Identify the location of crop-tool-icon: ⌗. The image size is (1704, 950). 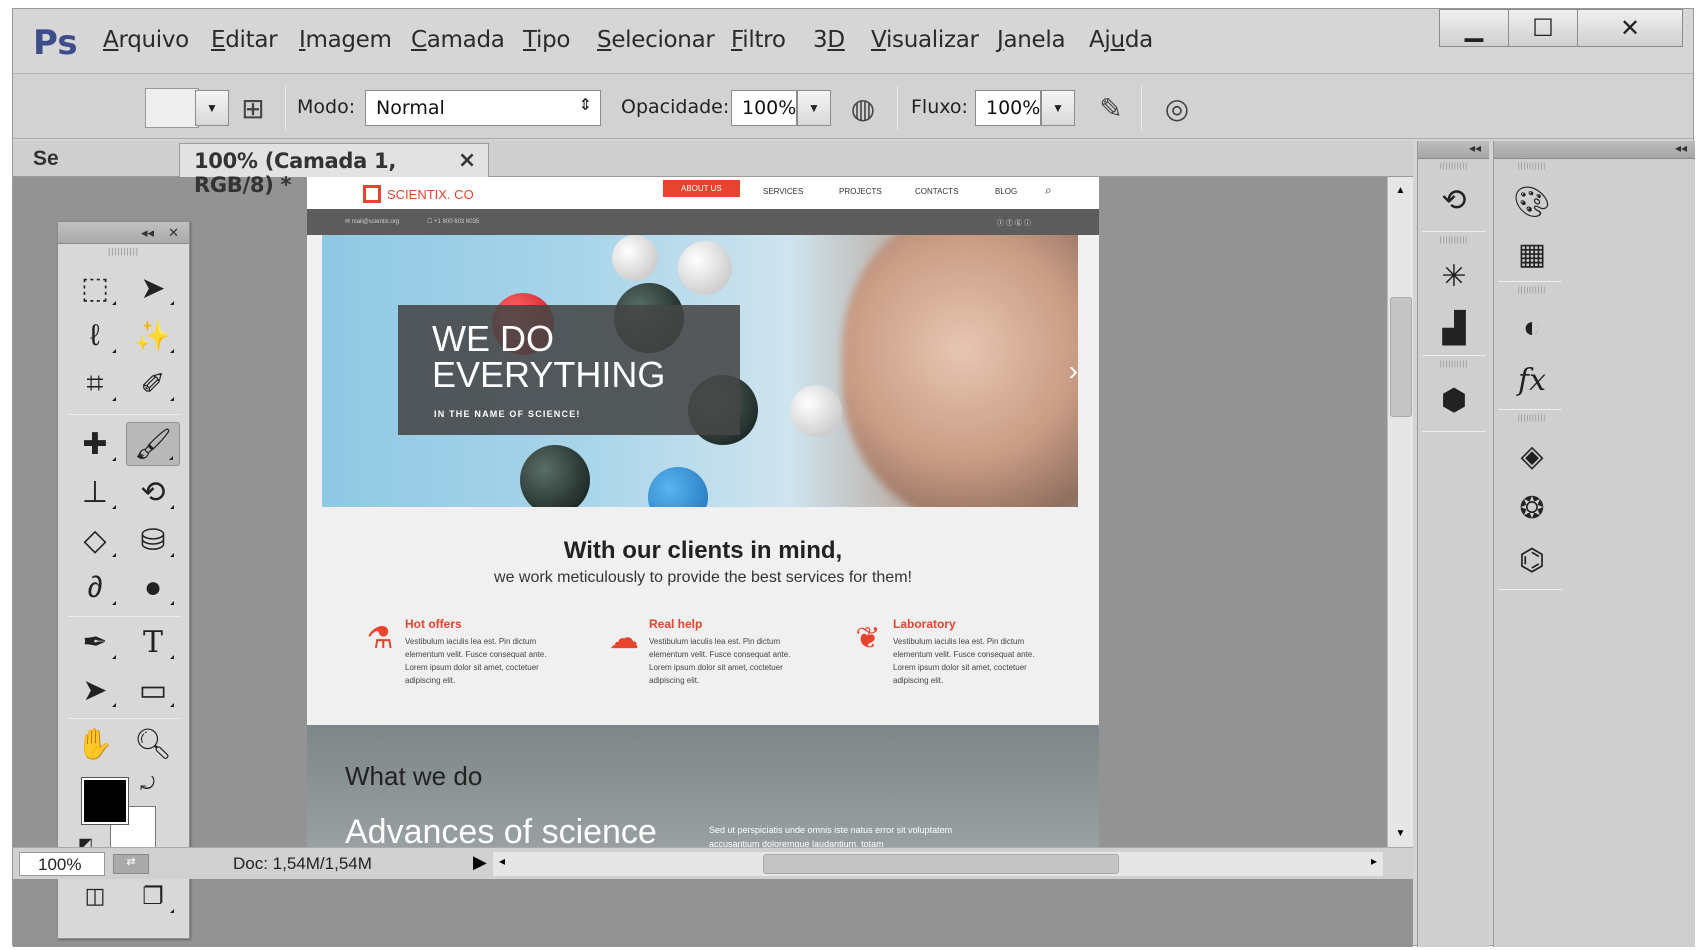
(95, 384).